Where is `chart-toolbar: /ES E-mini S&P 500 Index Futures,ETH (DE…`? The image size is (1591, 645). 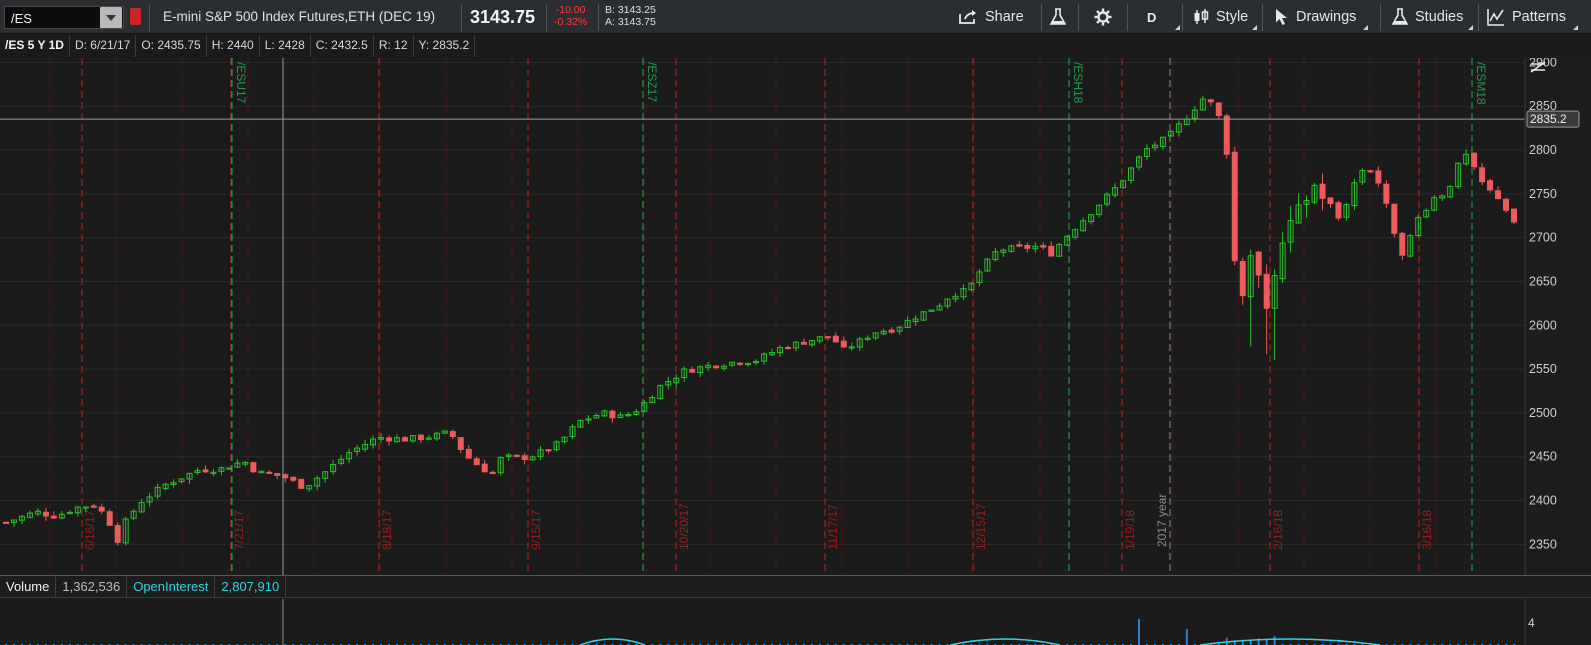
chart-toolbar: /ES E-mini S&P 500 Index Futures,ETH (DE… is located at coordinates (795, 17).